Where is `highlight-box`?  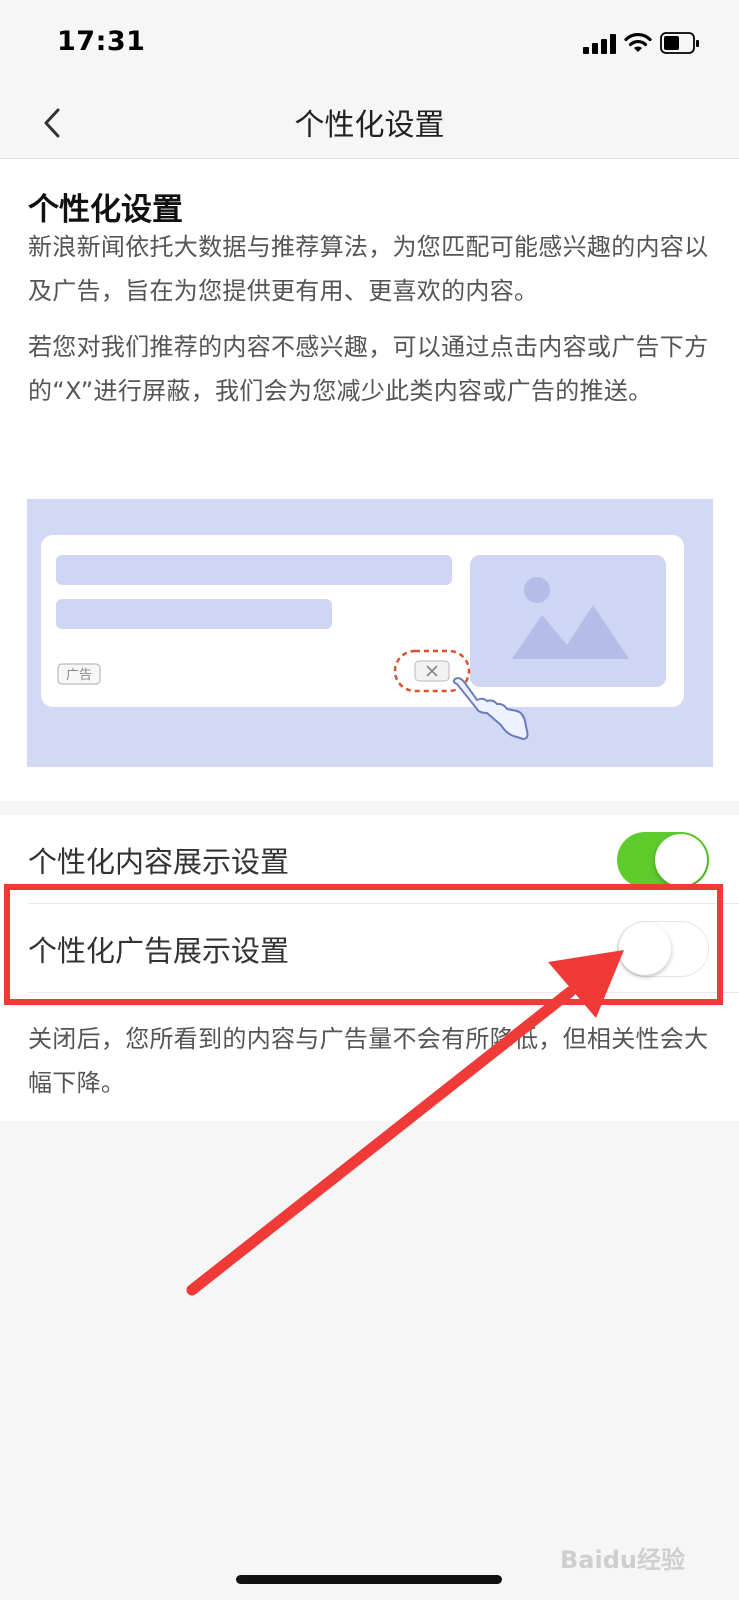 highlight-box is located at coordinates (363, 944).